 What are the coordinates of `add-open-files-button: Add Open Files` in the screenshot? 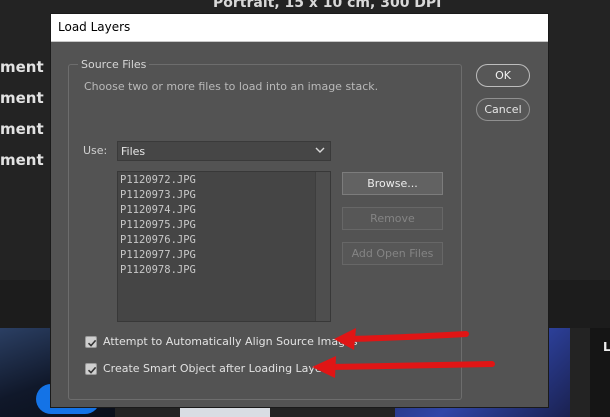 It's located at (392, 253).